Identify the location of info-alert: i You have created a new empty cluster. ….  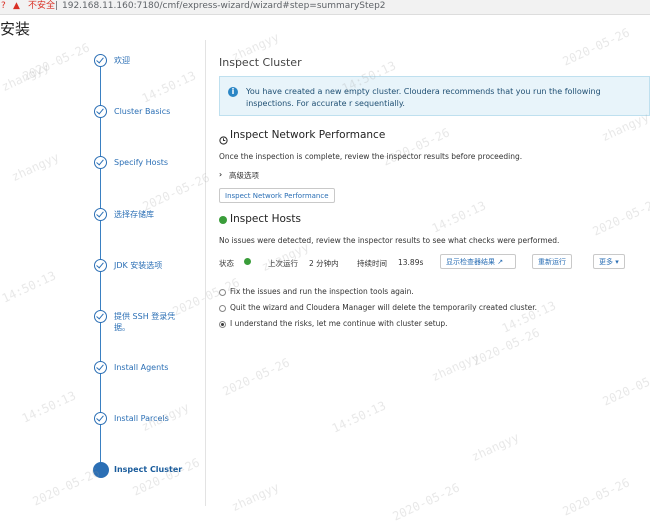
(434, 96).